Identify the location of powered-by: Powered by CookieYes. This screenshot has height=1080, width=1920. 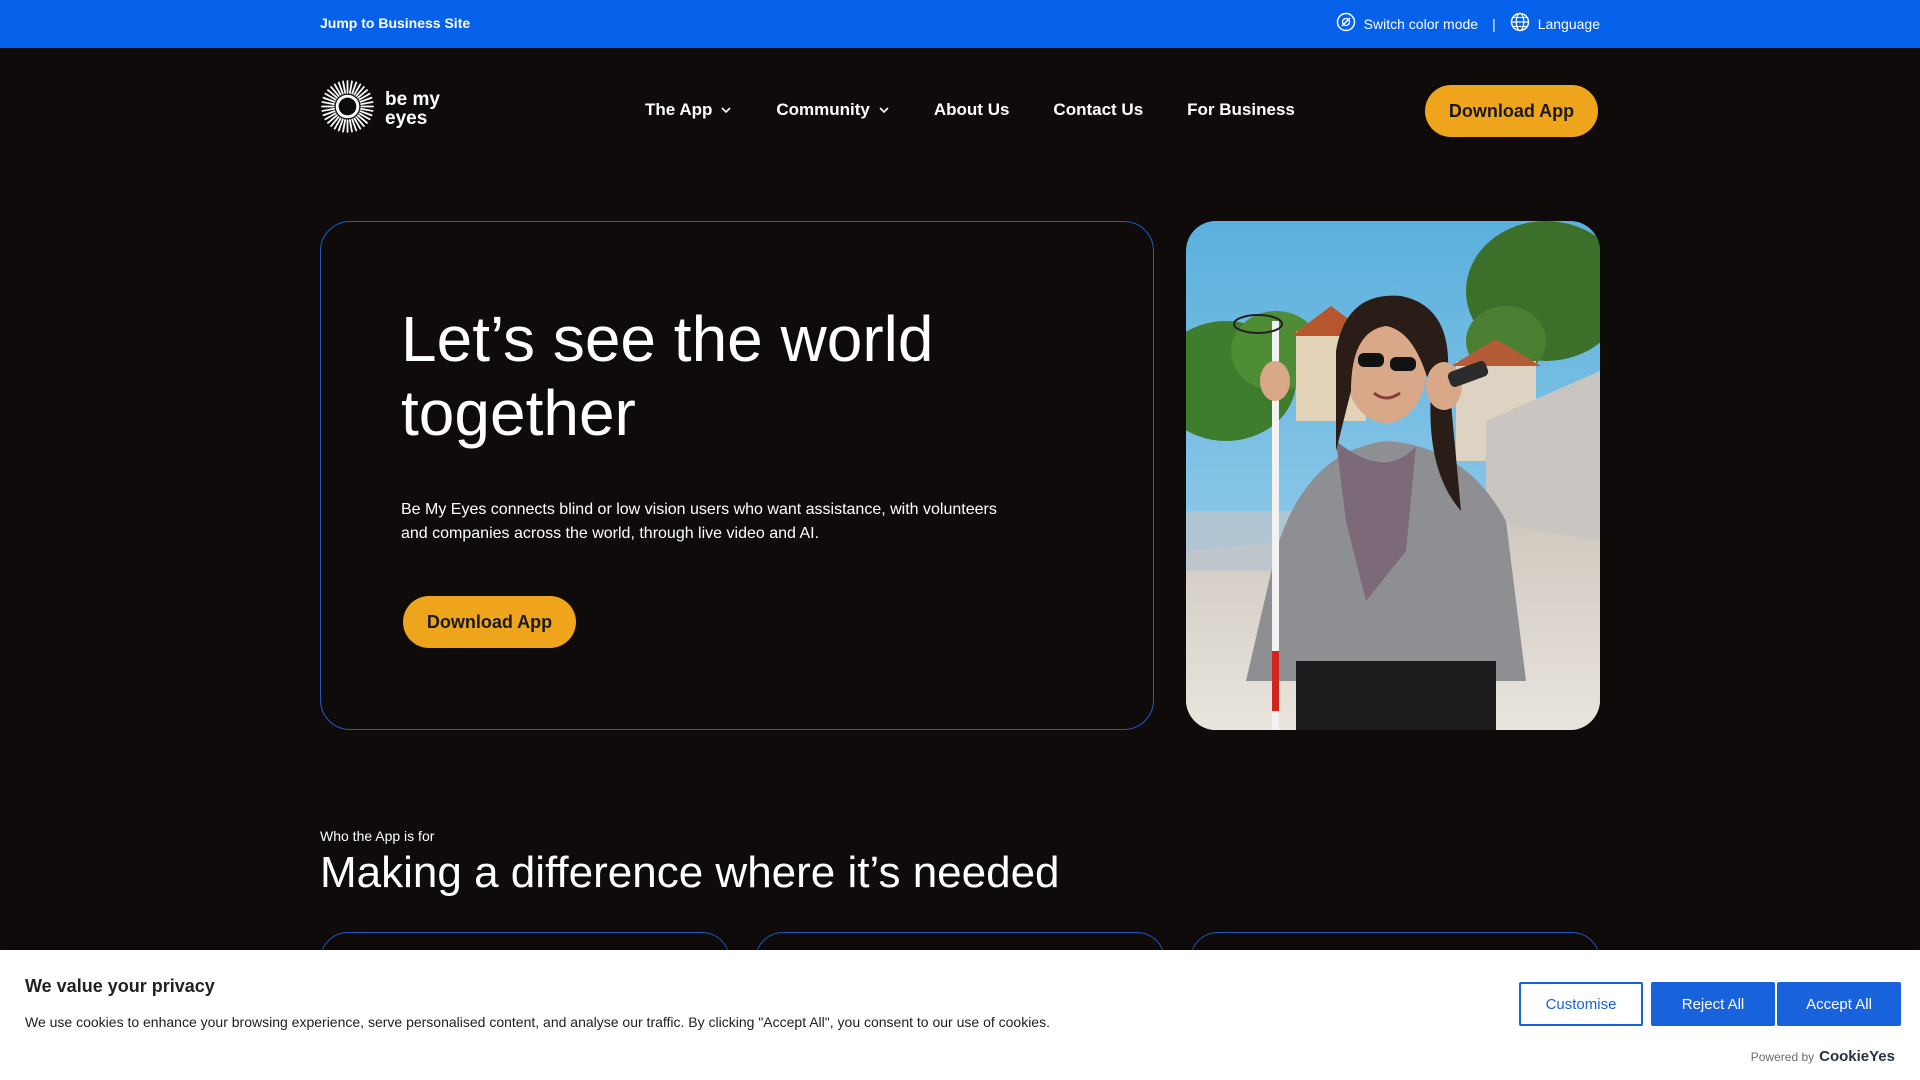
(1823, 1056).